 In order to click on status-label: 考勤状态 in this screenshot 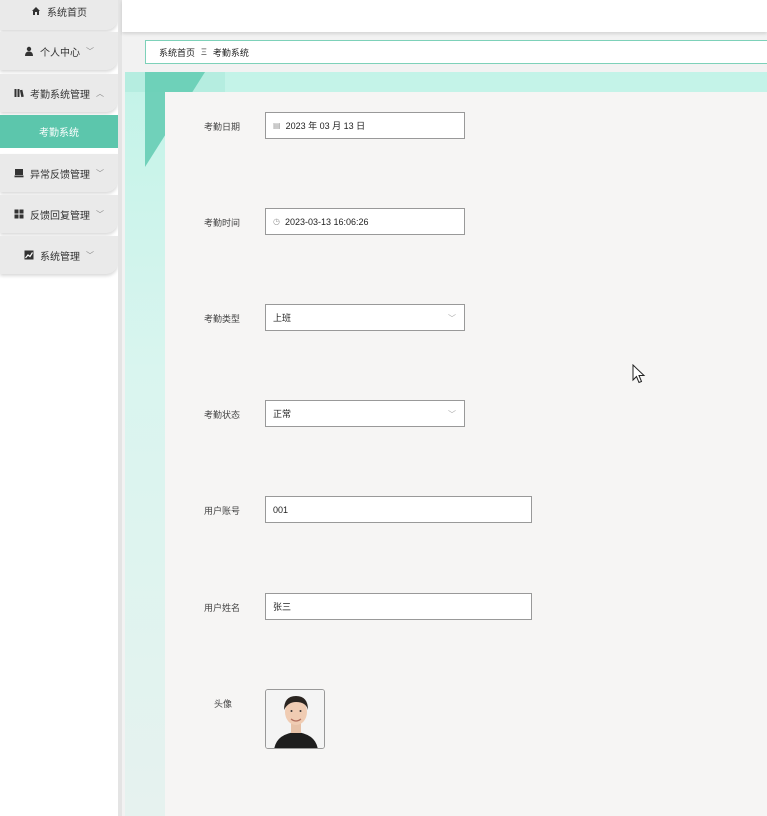, I will do `click(221, 415)`.